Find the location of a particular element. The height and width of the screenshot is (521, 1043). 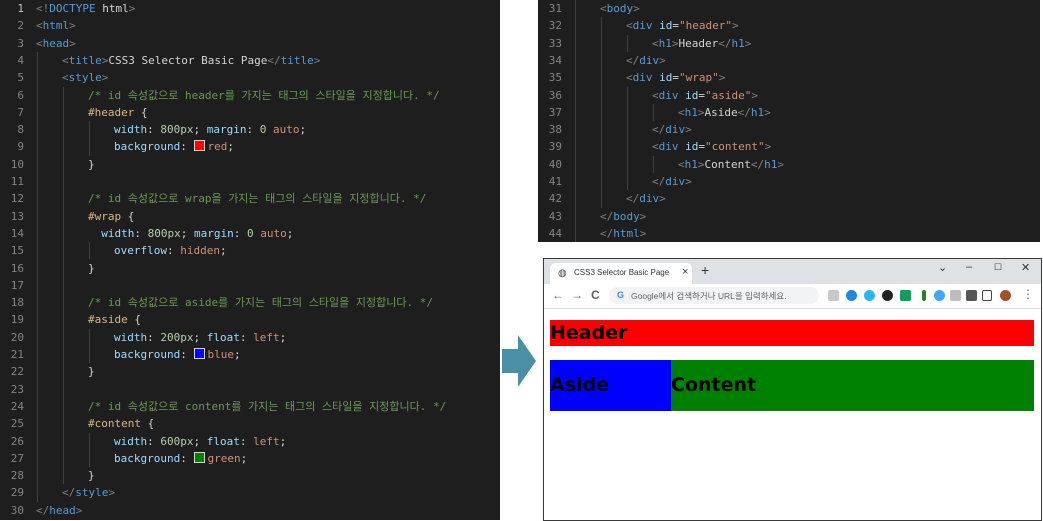

code-token: "wrap" is located at coordinates (699, 78).